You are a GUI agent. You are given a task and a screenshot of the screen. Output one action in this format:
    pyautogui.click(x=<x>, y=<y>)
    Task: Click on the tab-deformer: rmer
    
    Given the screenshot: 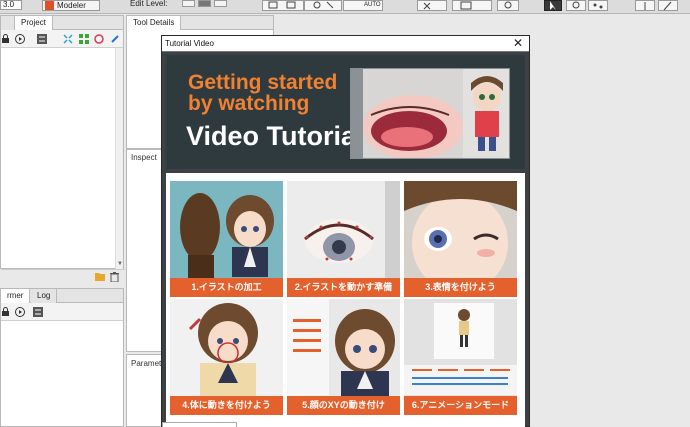 What is the action you would take?
    pyautogui.click(x=16, y=296)
    